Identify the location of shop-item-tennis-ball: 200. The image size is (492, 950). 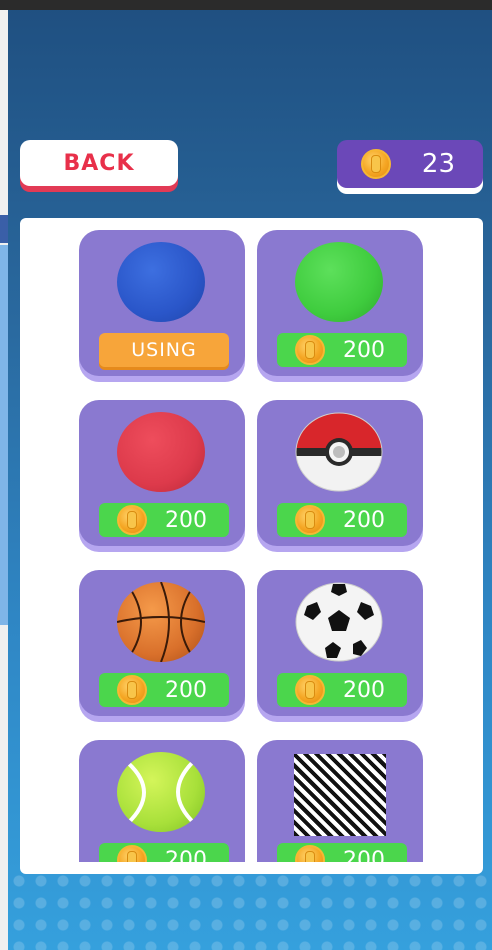
(162, 801).